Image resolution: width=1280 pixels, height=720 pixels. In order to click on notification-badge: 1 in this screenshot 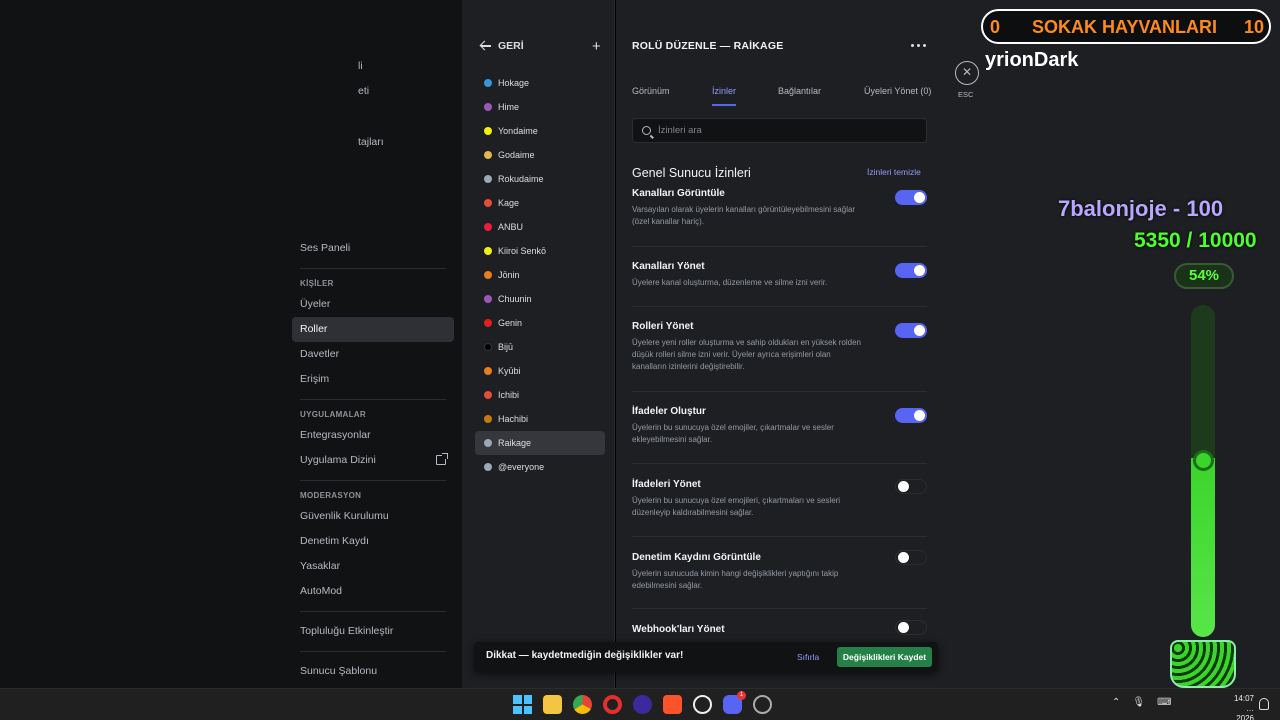, I will do `click(741, 695)`.